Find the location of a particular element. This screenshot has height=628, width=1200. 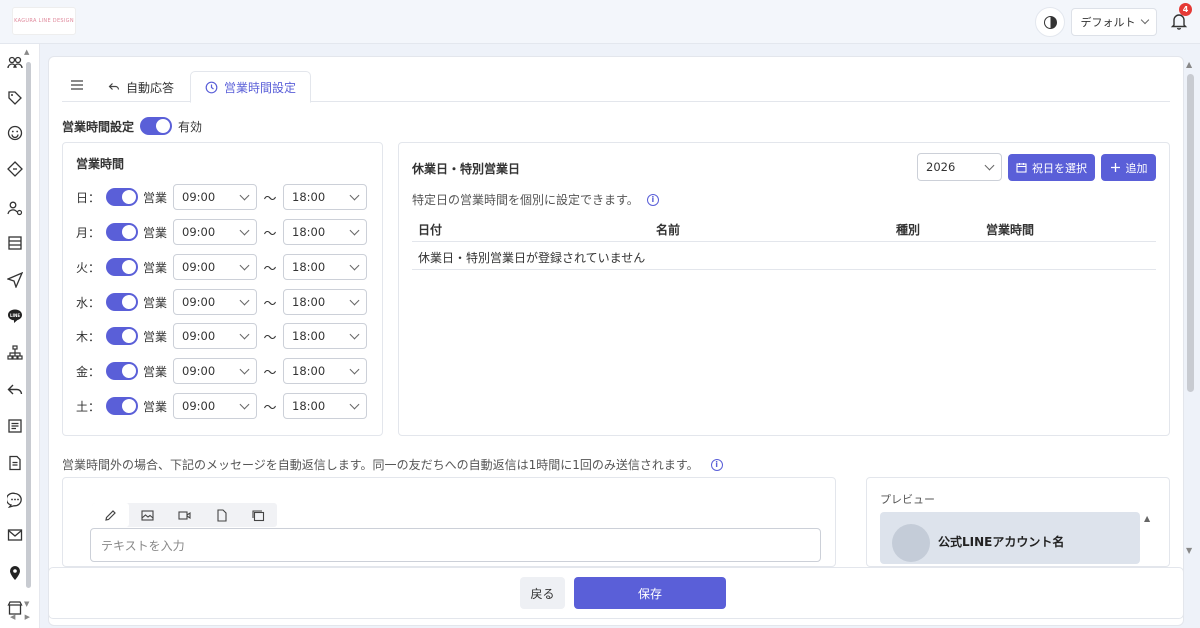

preview-label: プレビュー is located at coordinates (907, 499).